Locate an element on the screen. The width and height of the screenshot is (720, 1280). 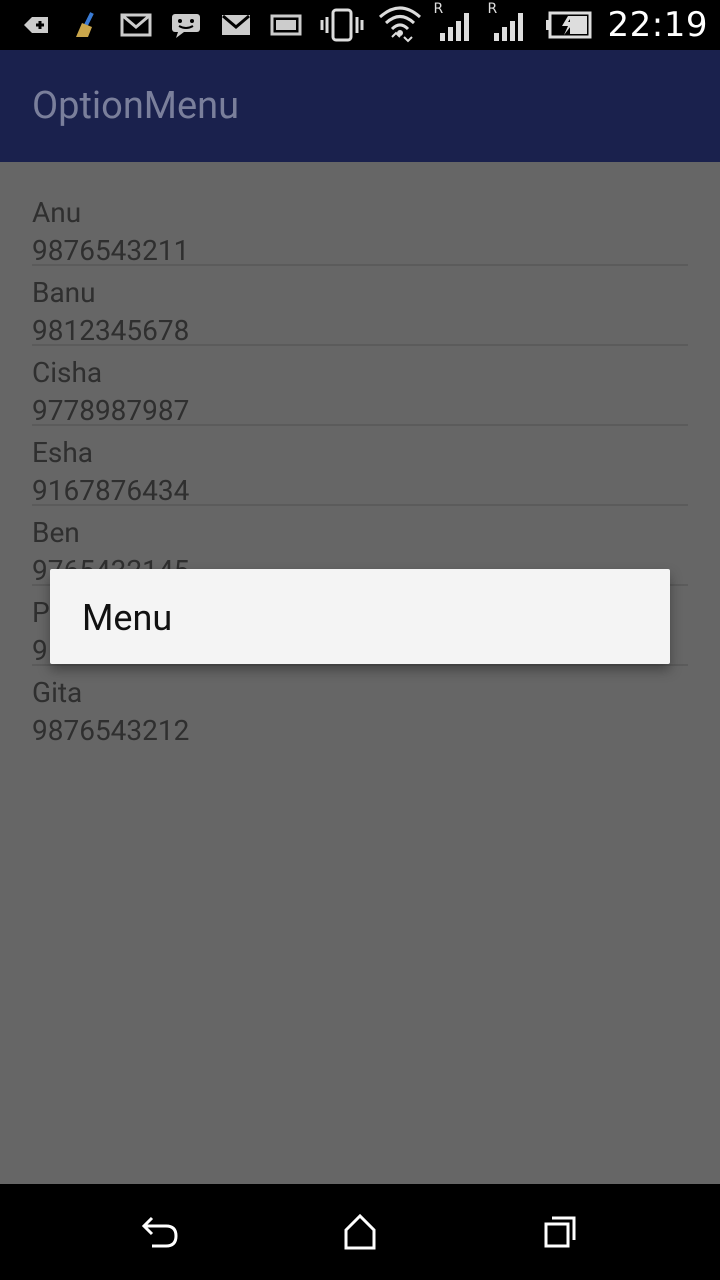
back-icon is located at coordinates (159, 1232).